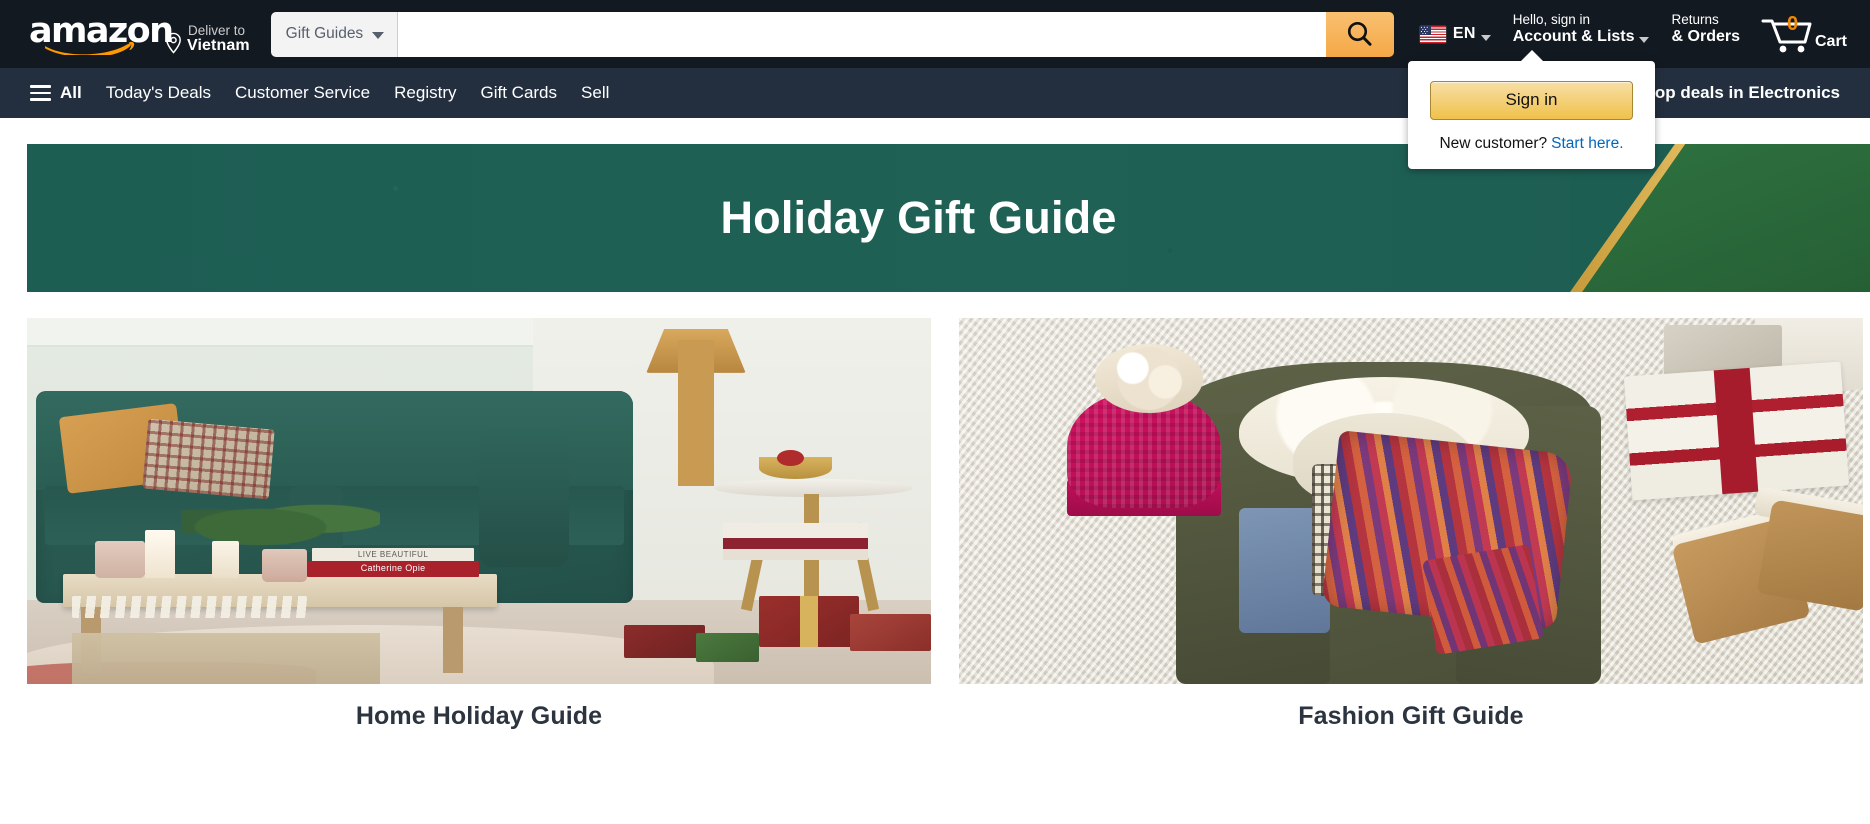 This screenshot has width=1870, height=824. What do you see at coordinates (393, 554) in the screenshot?
I see `book-title-text: LIVE BEAUTIFUL` at bounding box center [393, 554].